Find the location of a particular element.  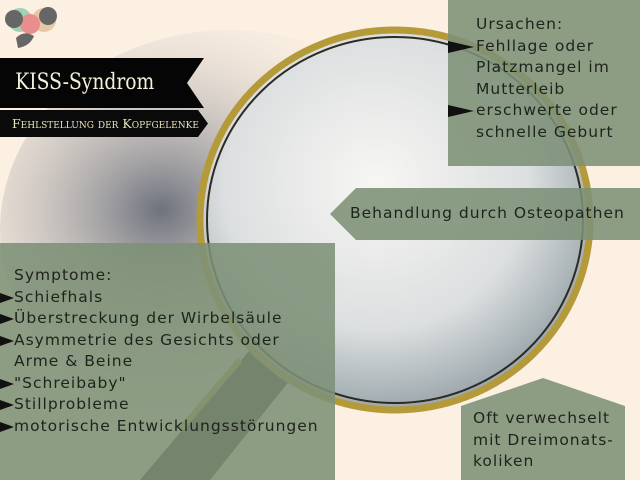

symptoms-heading: Symptome: is located at coordinates (63, 275).